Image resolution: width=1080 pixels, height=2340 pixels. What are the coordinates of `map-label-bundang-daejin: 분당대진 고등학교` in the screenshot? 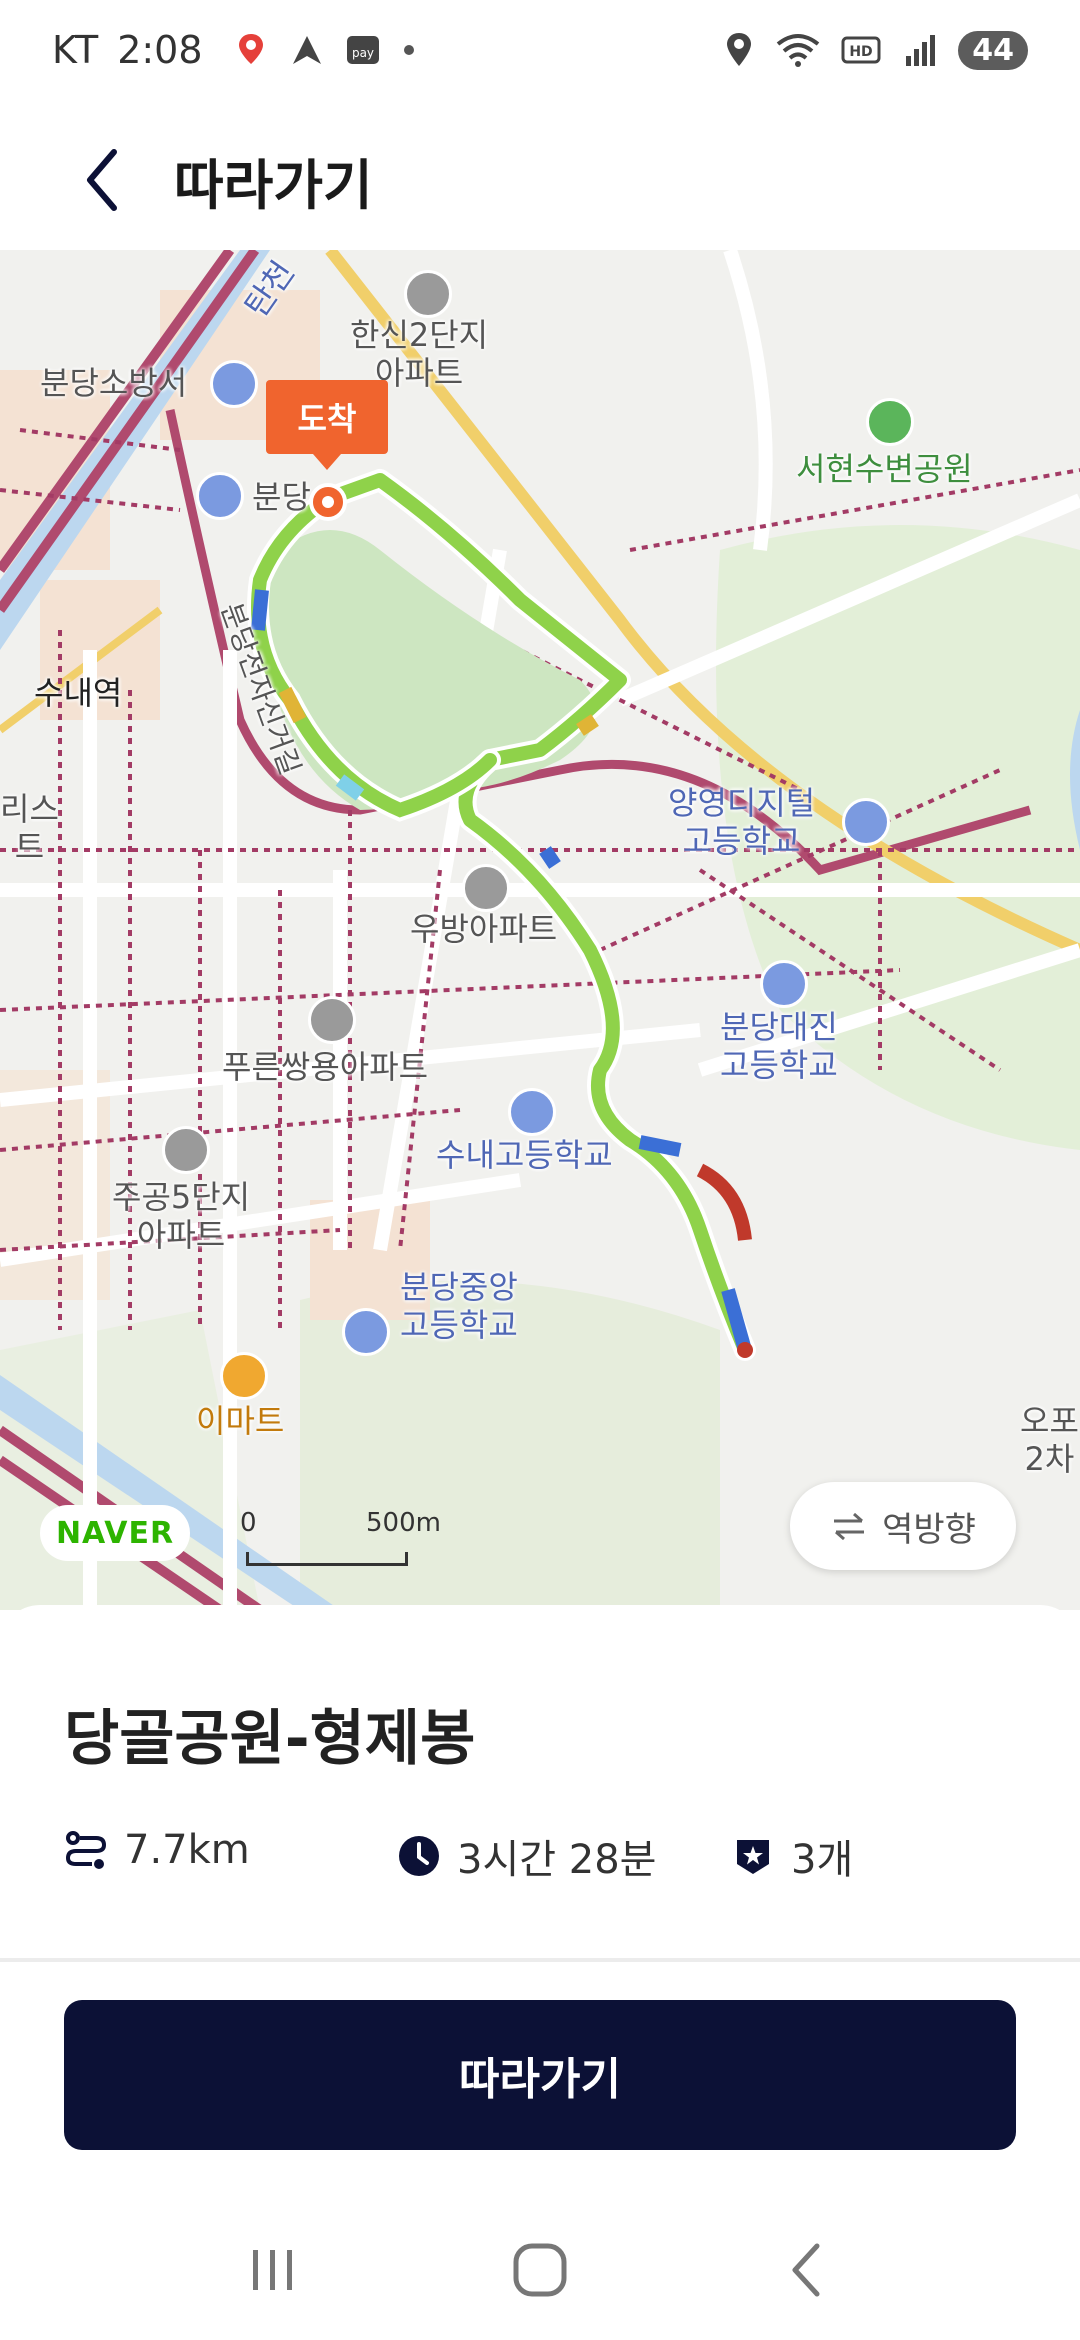 It's located at (779, 1046).